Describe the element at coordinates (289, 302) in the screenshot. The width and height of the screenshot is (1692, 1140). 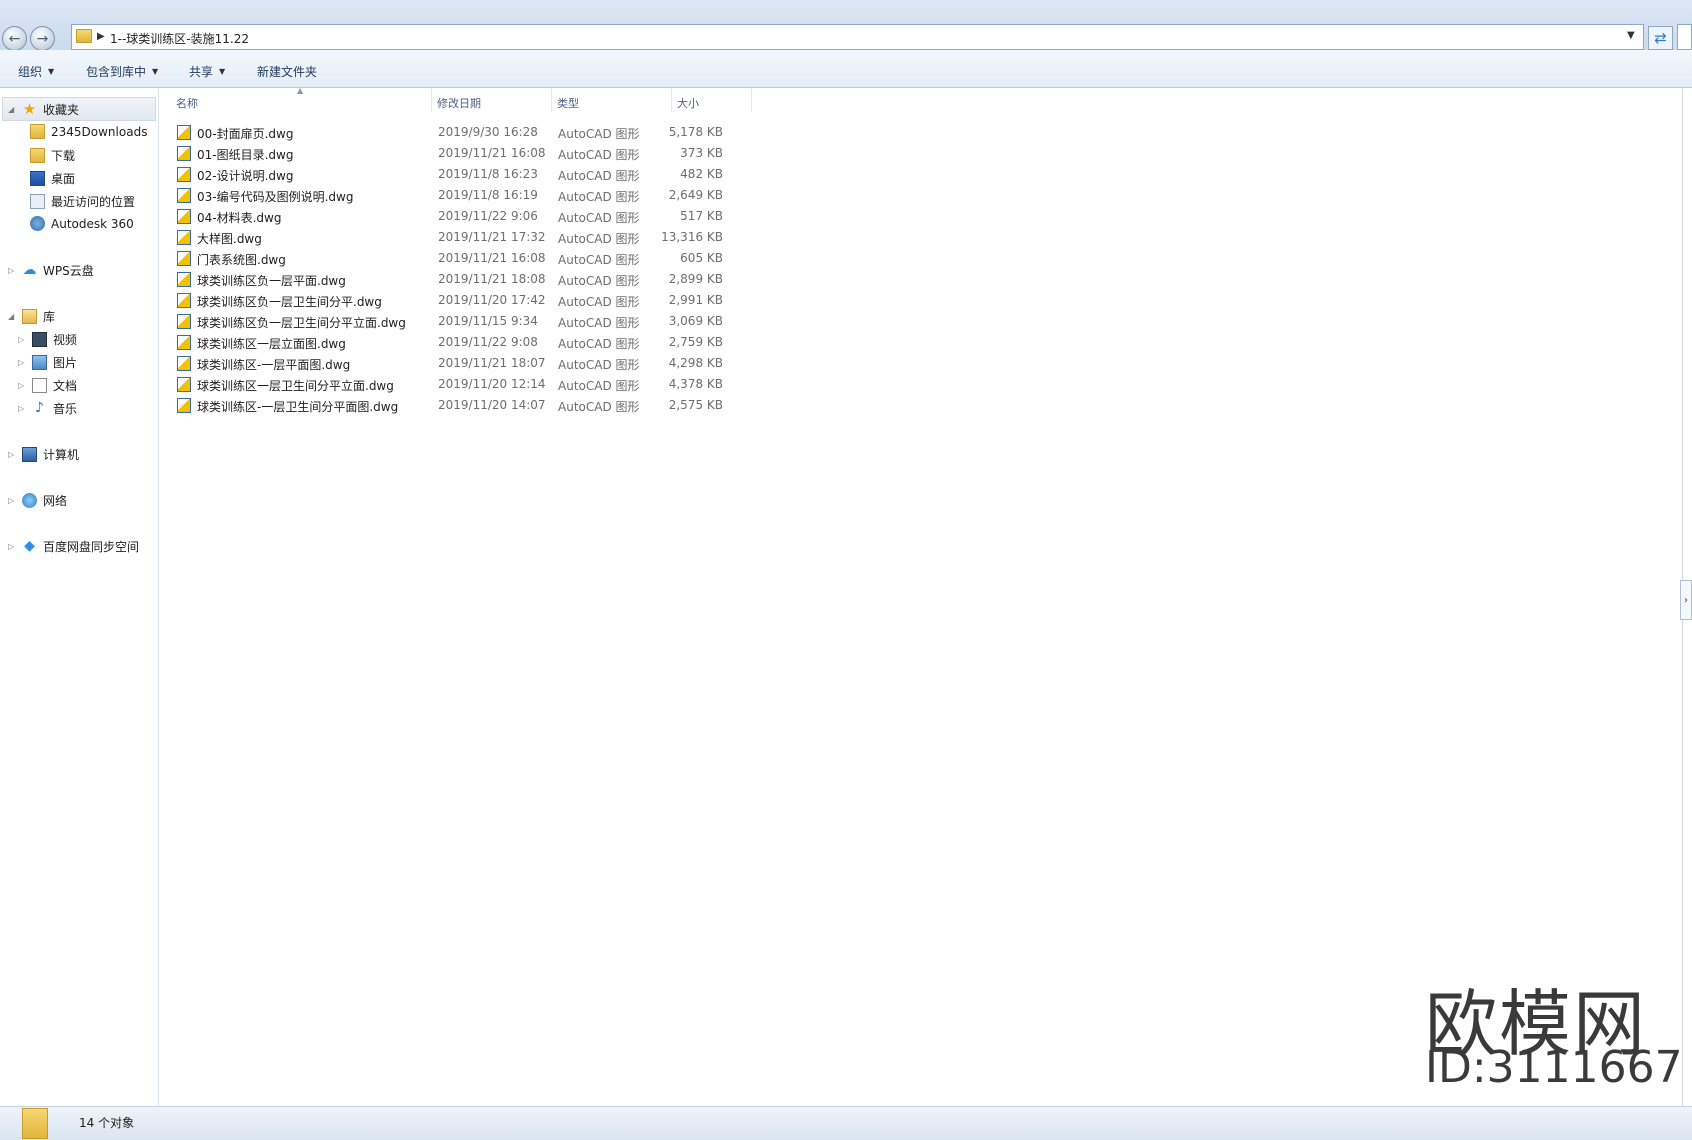
I see `file-name: 球类训练区负一层卫生间分平.dwg` at that location.